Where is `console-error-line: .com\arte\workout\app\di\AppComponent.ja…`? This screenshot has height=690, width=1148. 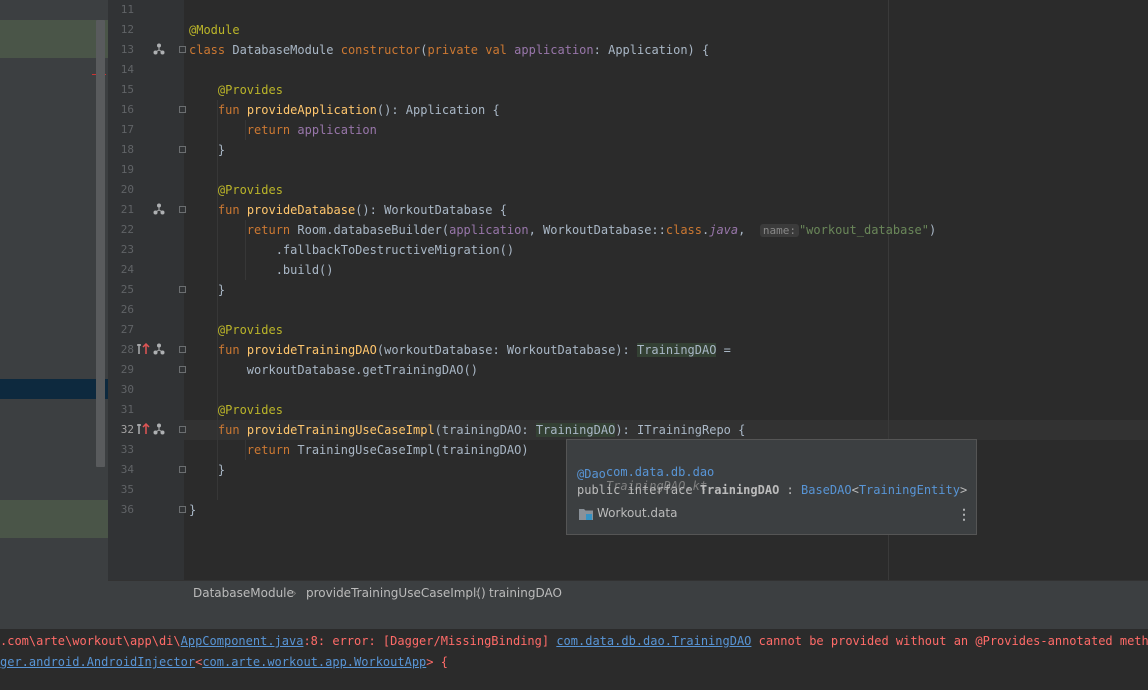 console-error-line: .com\arte\workout\app\di\AppComponent.ja… is located at coordinates (574, 641).